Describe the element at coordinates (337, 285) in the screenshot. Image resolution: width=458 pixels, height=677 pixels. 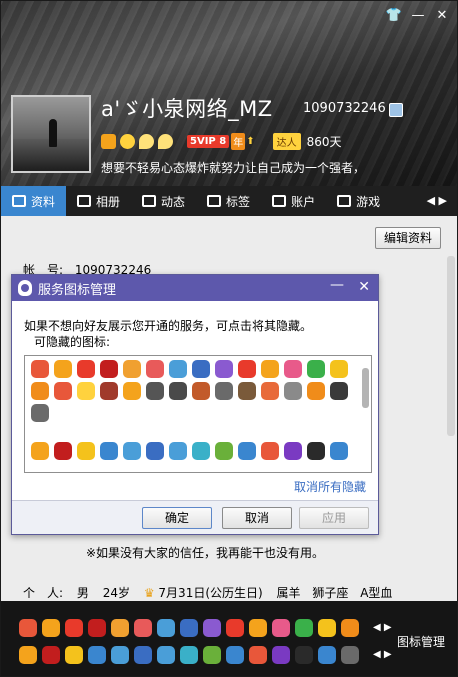
I see `dialog-minimize-icon: —` at that location.